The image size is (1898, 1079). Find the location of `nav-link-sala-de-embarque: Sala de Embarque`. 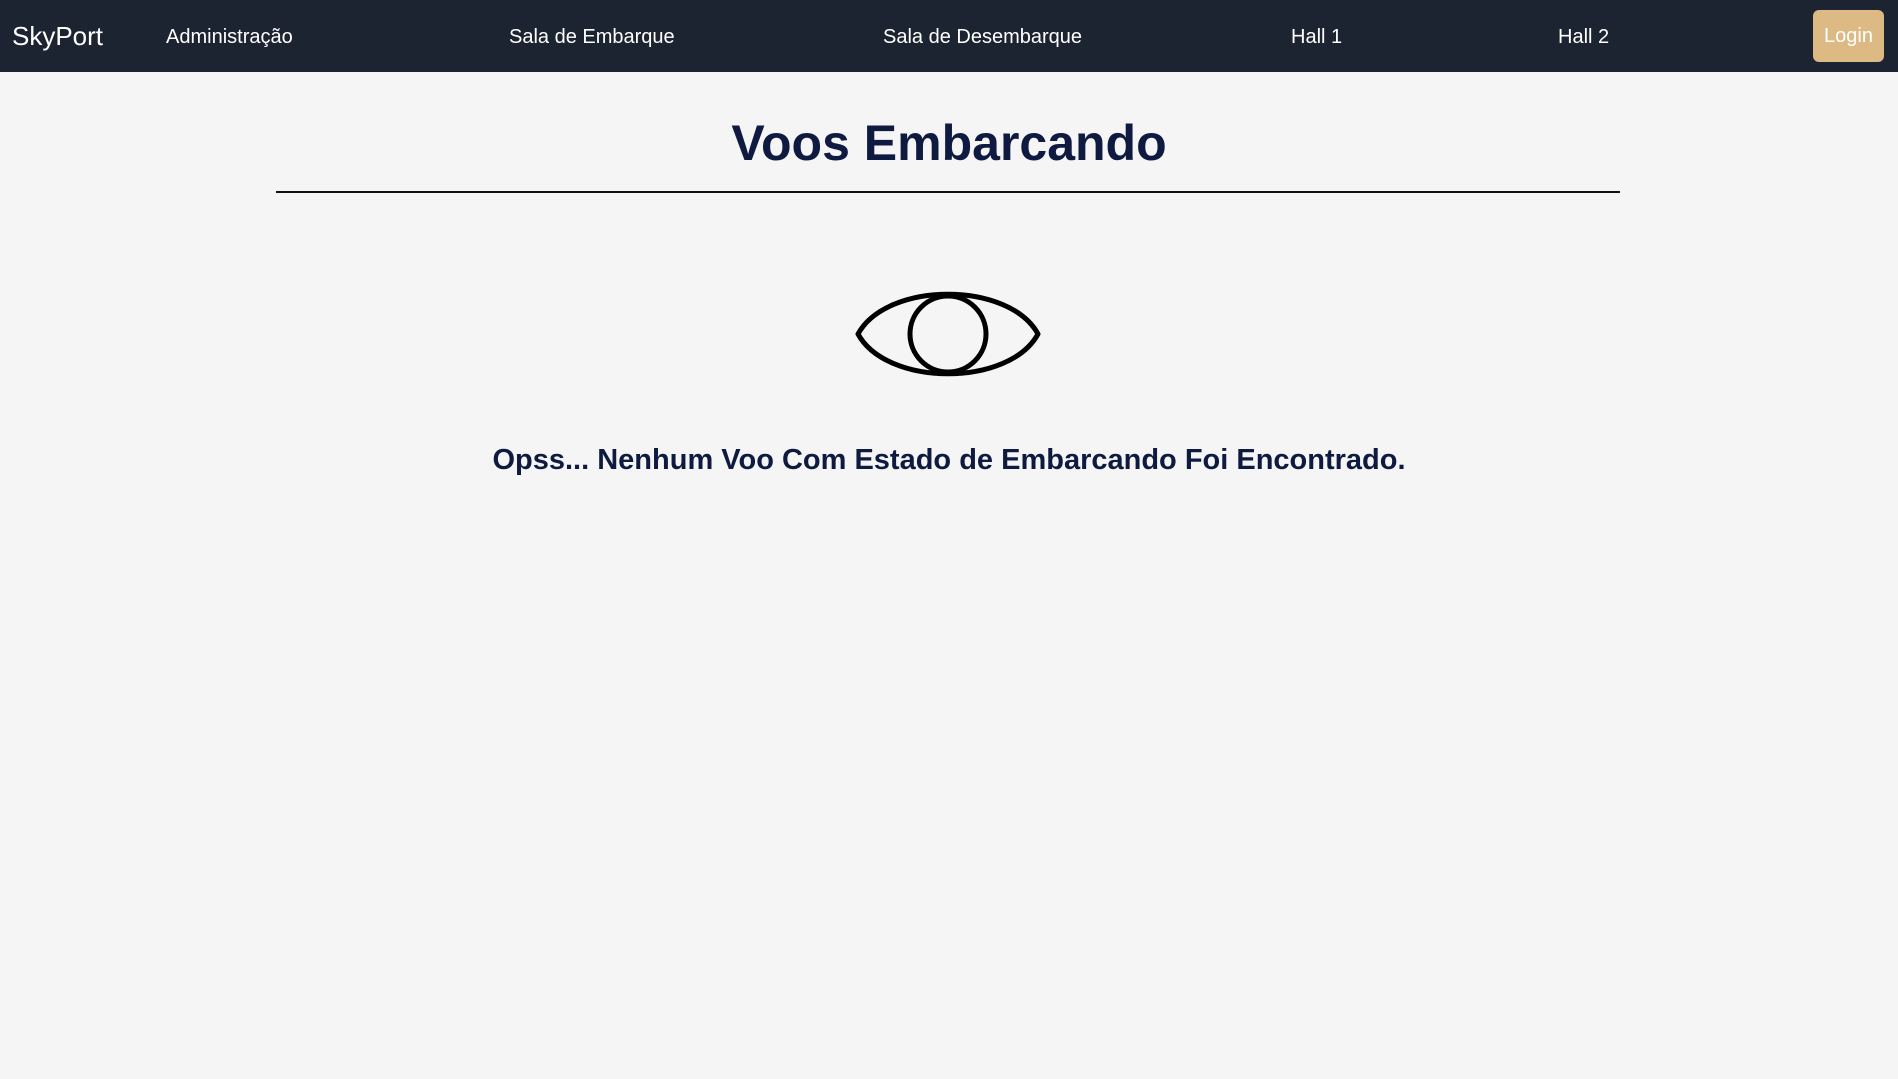

nav-link-sala-de-embarque: Sala de Embarque is located at coordinates (592, 36).